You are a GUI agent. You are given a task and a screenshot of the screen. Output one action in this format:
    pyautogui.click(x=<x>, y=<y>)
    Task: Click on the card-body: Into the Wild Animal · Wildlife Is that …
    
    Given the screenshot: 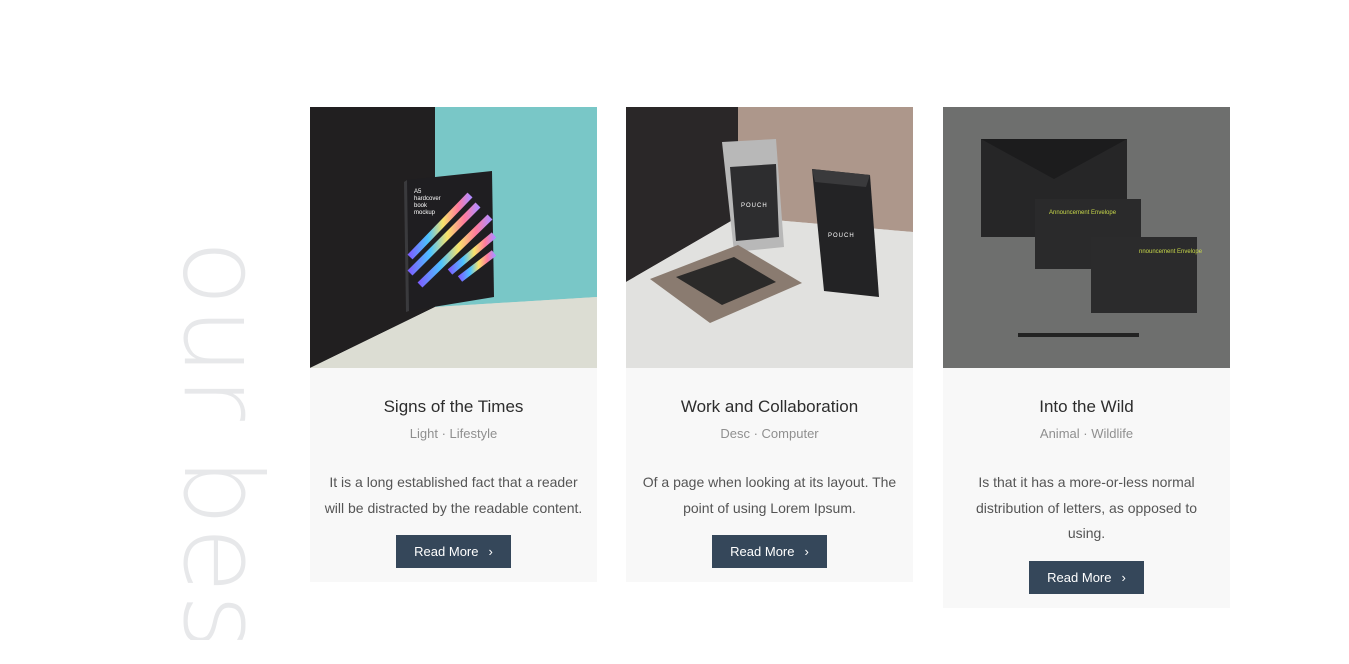 What is the action you would take?
    pyautogui.click(x=1086, y=488)
    